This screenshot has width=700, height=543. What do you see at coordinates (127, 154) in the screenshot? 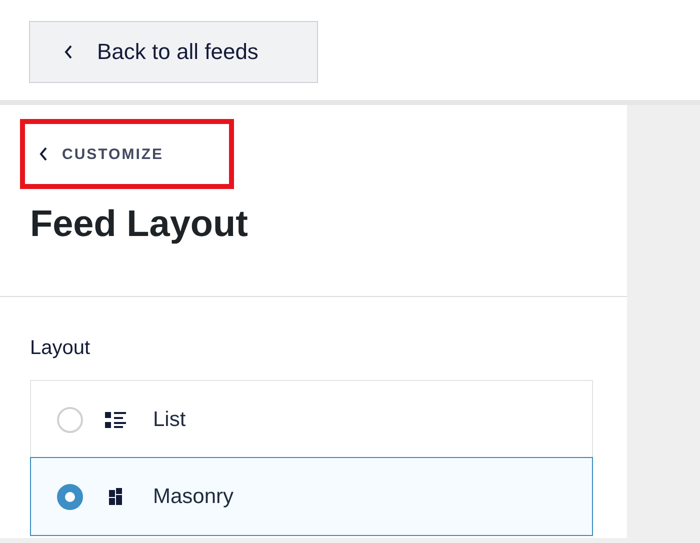
I see `customize-link: CUSTOMIZE` at bounding box center [127, 154].